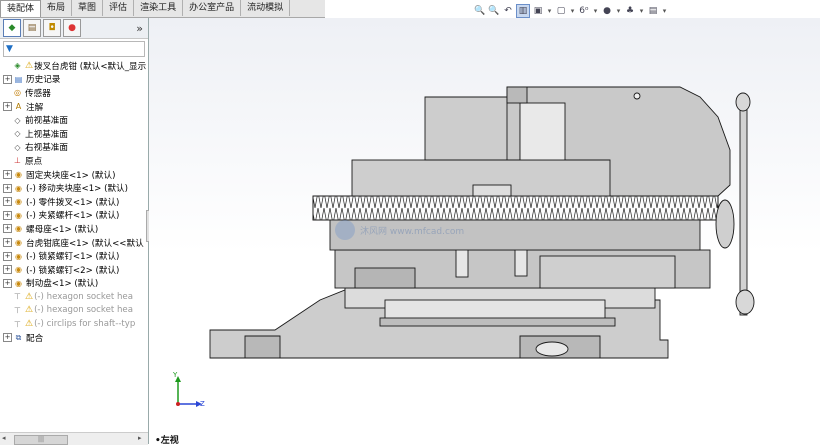 The image size is (820, 446). Describe the element at coordinates (85, 243) in the screenshot. I see `tree-item-label: 台虎钳底座<1> (默认<<默认` at that location.